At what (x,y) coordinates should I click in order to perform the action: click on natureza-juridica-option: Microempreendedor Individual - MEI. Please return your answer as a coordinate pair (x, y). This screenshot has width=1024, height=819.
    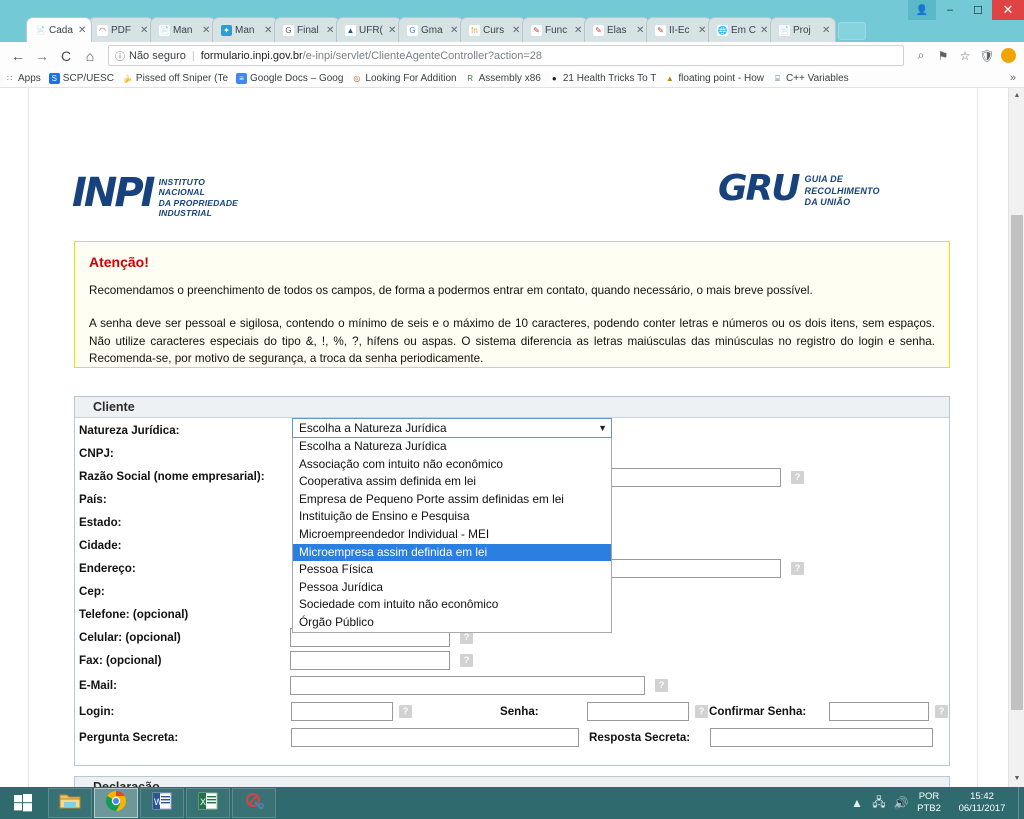
    Looking at the image, I should click on (452, 535).